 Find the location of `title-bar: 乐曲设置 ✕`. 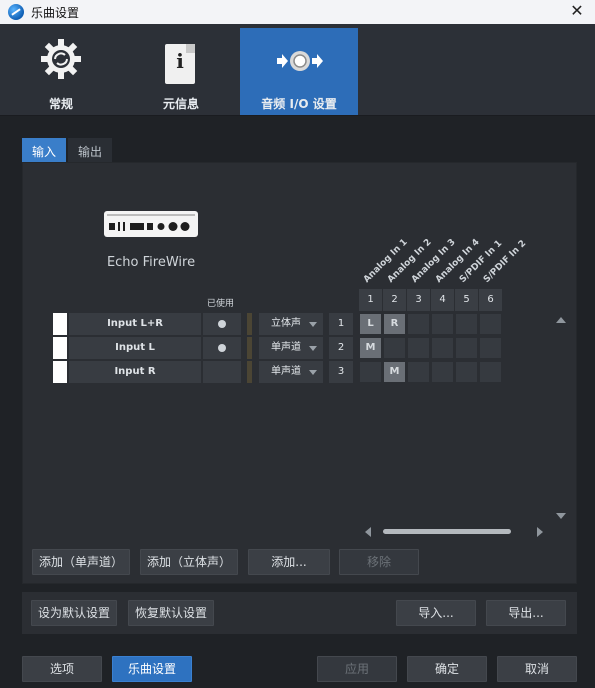

title-bar: 乐曲设置 ✕ is located at coordinates (297, 12).